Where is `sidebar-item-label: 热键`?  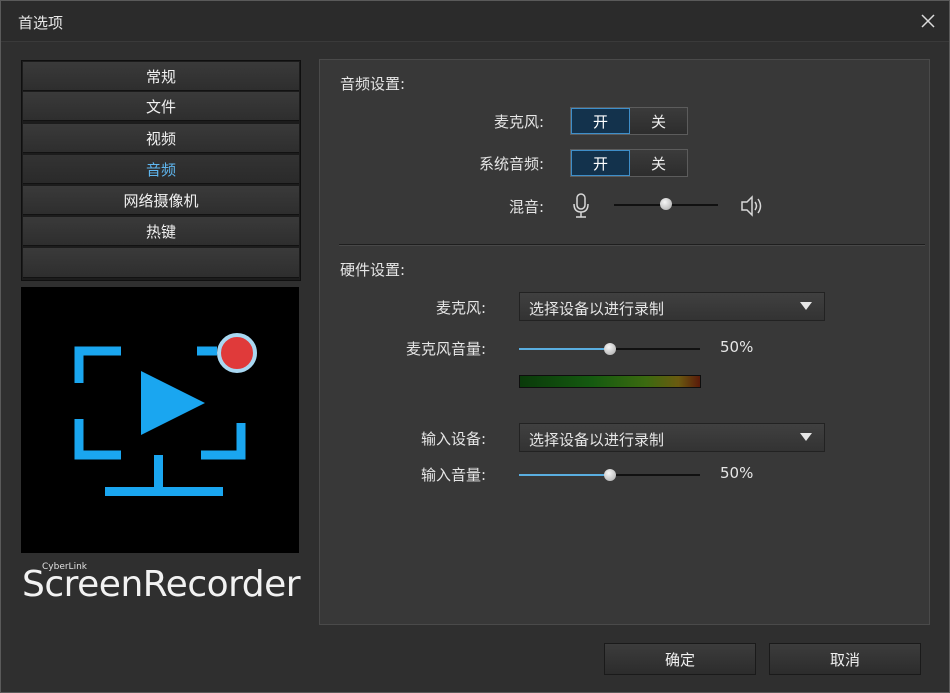 sidebar-item-label: 热键 is located at coordinates (160, 231).